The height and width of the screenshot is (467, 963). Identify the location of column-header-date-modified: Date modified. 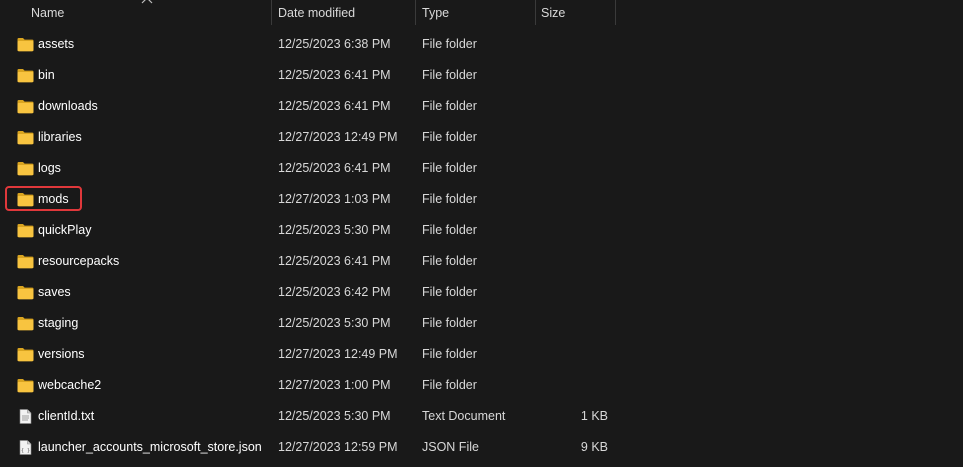
(343, 12).